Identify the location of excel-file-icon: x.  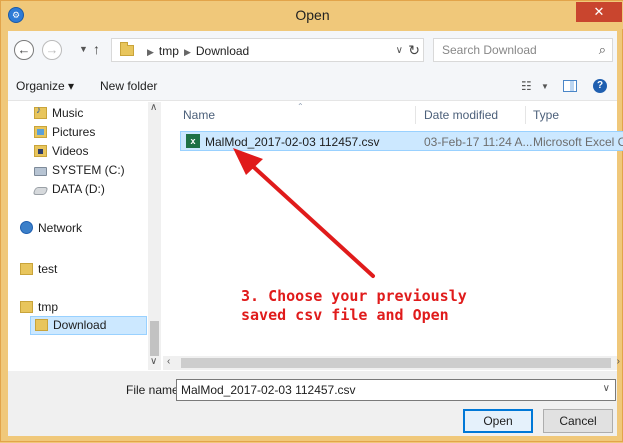
(193, 141).